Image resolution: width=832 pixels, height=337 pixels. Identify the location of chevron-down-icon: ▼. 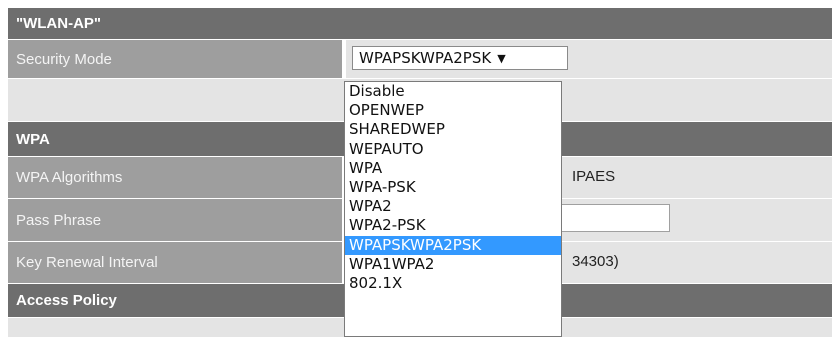
(501, 58).